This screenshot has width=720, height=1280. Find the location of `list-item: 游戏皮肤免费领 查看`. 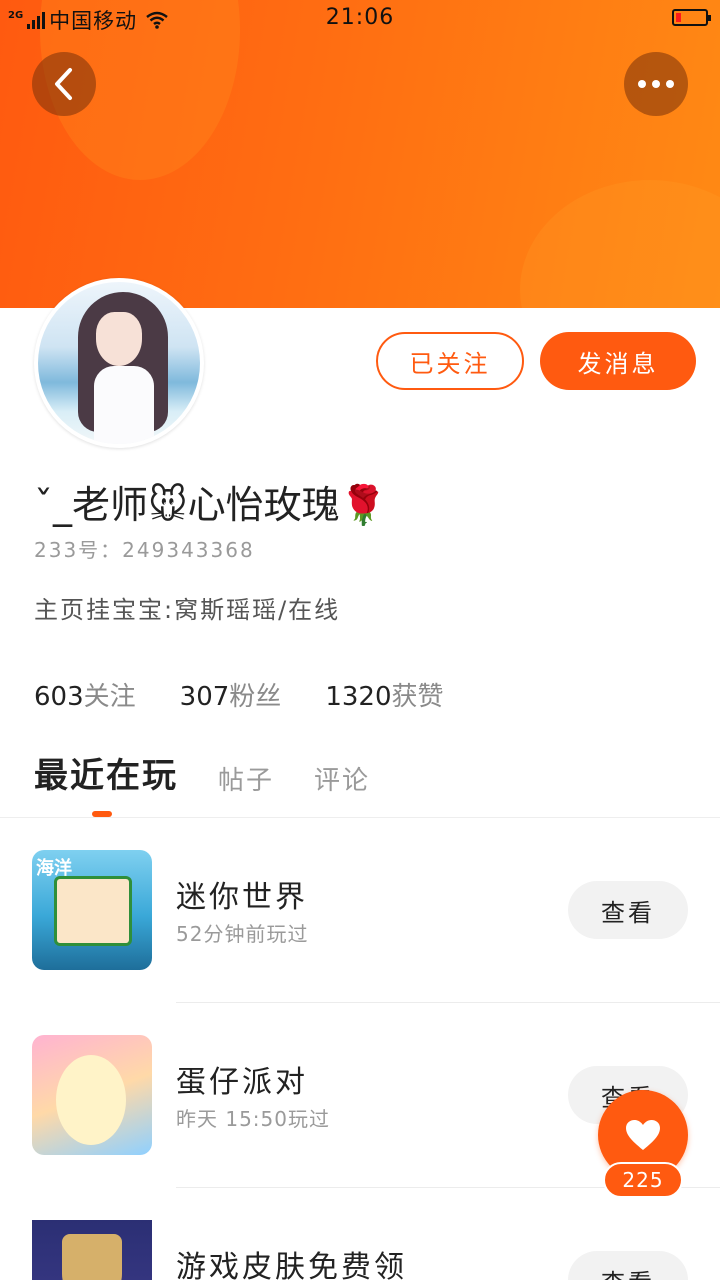

list-item: 游戏皮肤免费领 查看 is located at coordinates (360, 1234).